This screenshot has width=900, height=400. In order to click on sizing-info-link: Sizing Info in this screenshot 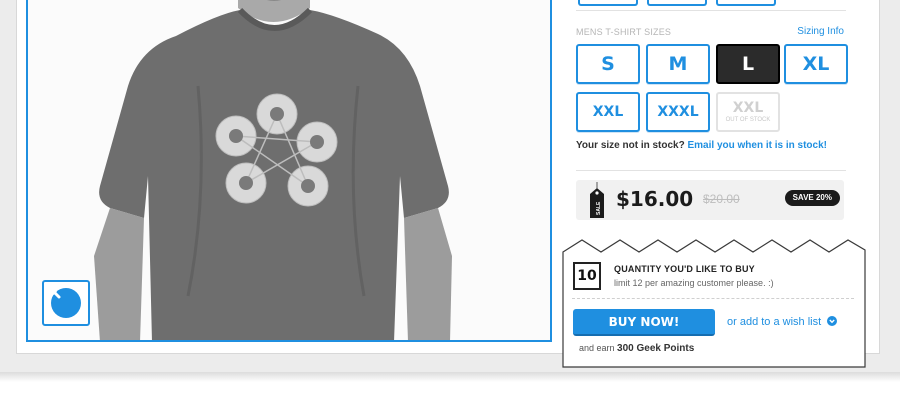, I will do `click(820, 31)`.